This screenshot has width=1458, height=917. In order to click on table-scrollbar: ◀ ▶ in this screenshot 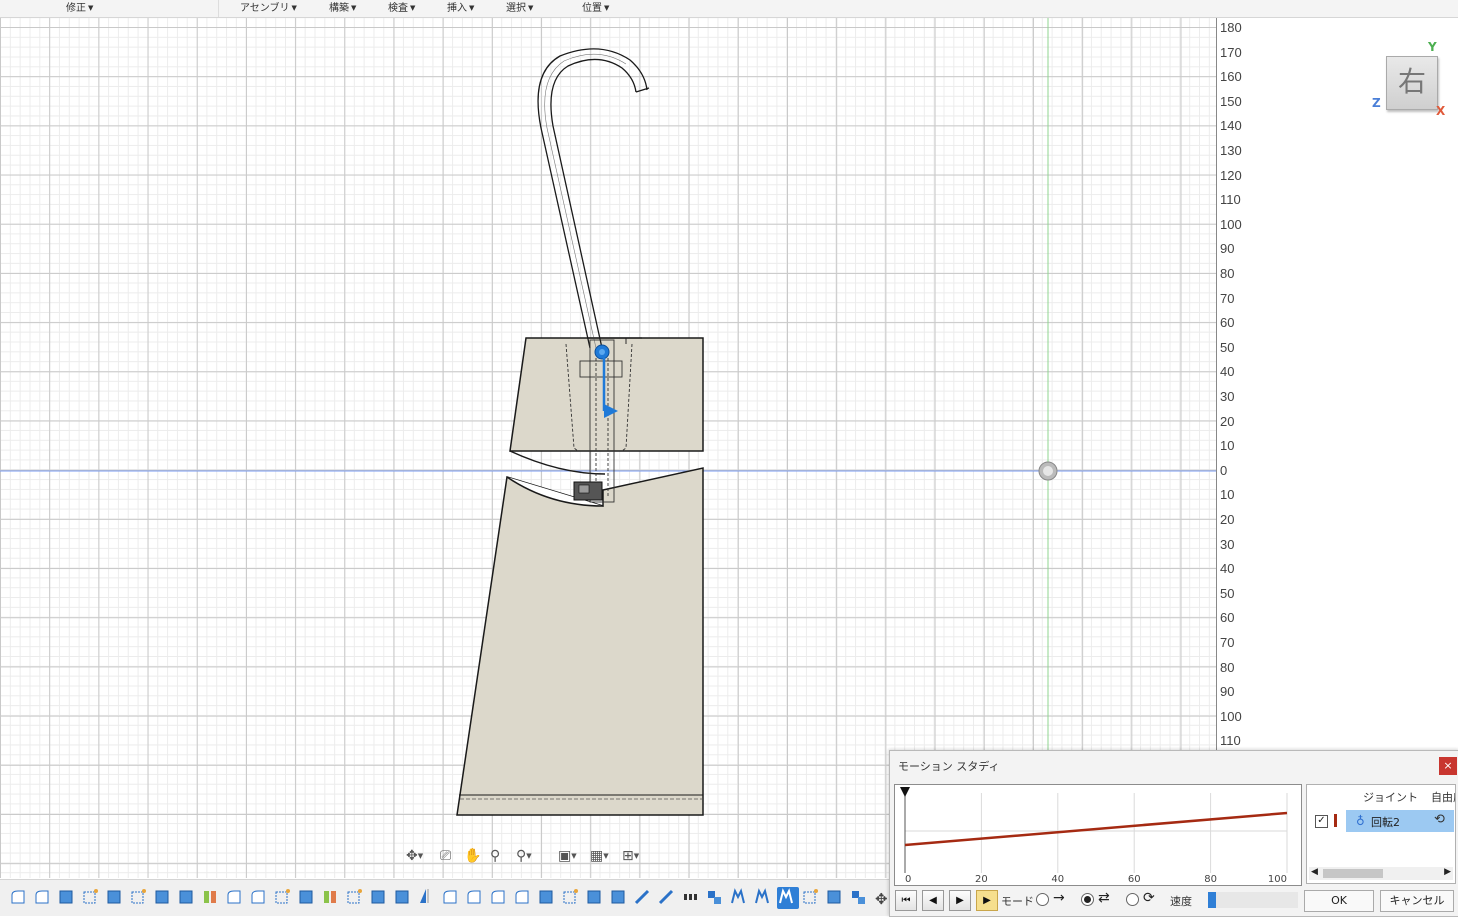, I will do `click(1381, 873)`.